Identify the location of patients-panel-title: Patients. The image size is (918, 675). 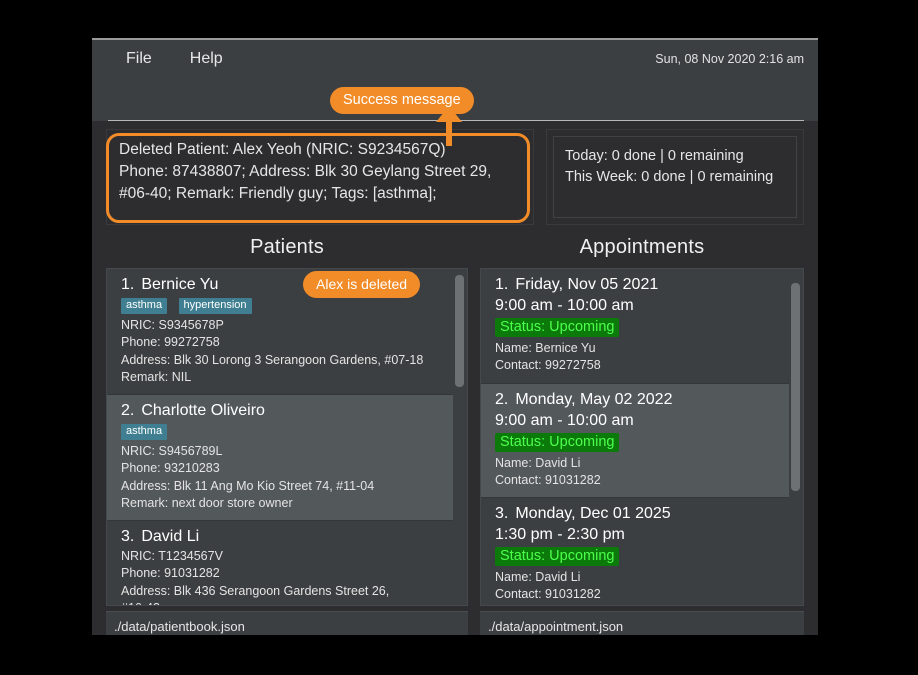
(287, 247).